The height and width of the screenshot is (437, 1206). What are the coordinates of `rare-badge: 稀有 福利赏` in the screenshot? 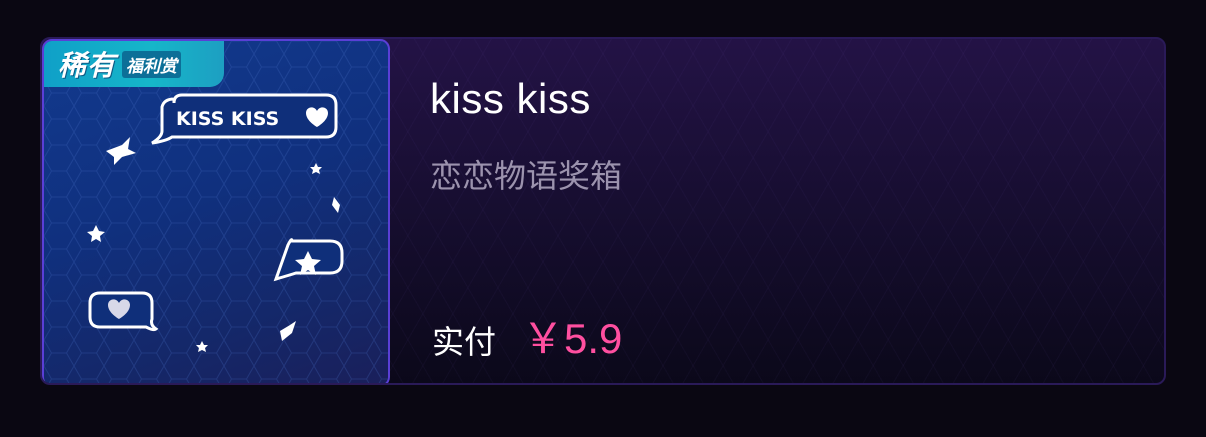 It's located at (134, 64).